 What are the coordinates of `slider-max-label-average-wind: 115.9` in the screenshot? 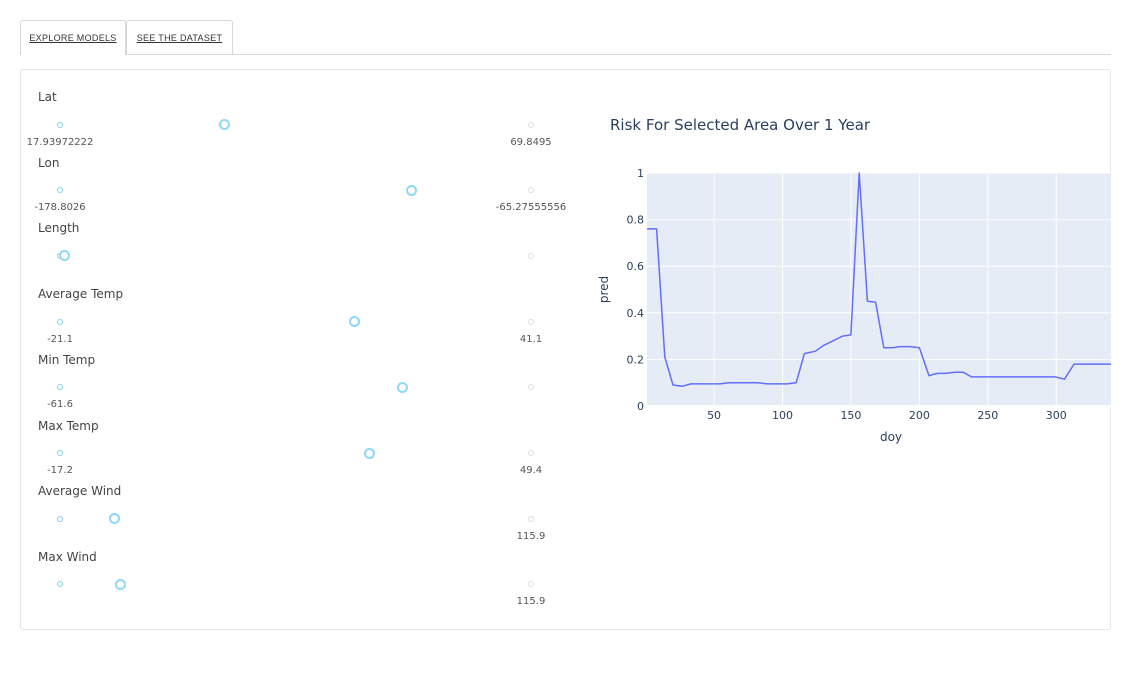 It's located at (531, 536).